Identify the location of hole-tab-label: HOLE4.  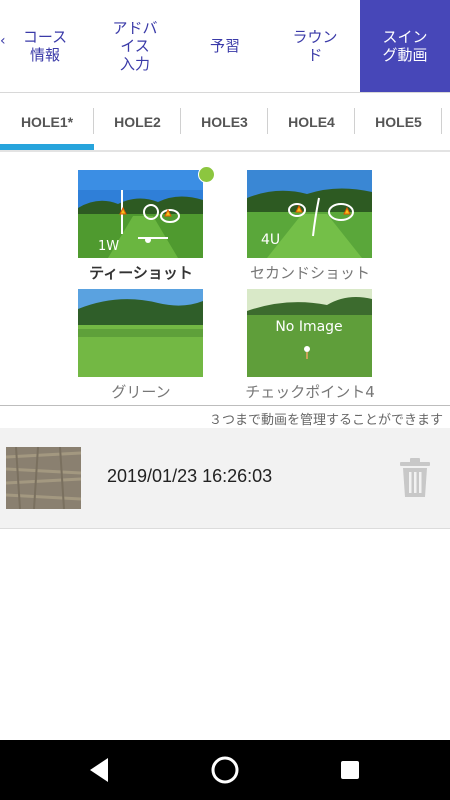
(311, 122).